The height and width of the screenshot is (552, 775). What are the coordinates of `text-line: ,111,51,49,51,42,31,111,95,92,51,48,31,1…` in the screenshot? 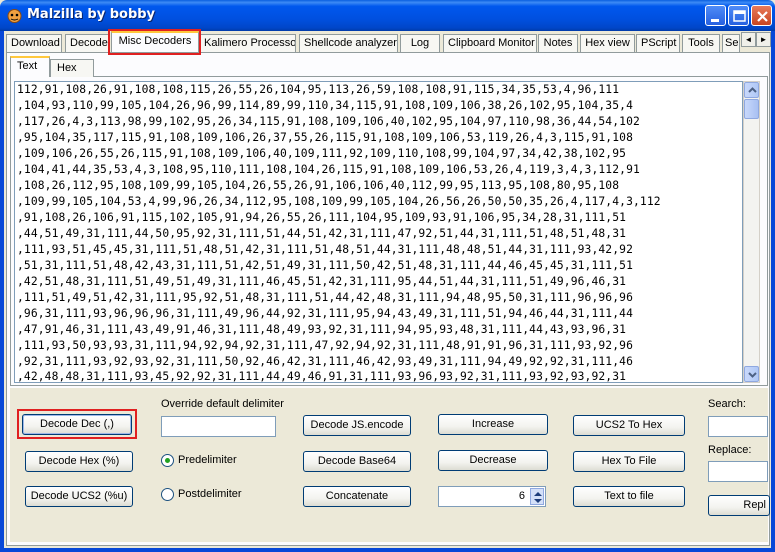 It's located at (325, 297).